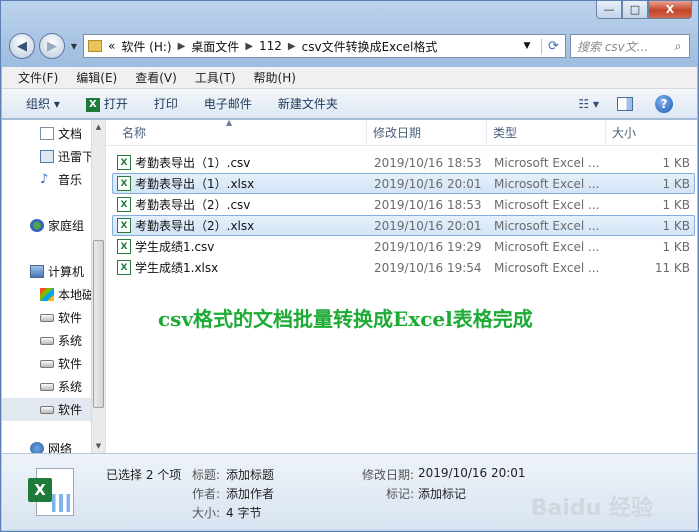  I want to click on nav-item-label: 文档, so click(70, 134).